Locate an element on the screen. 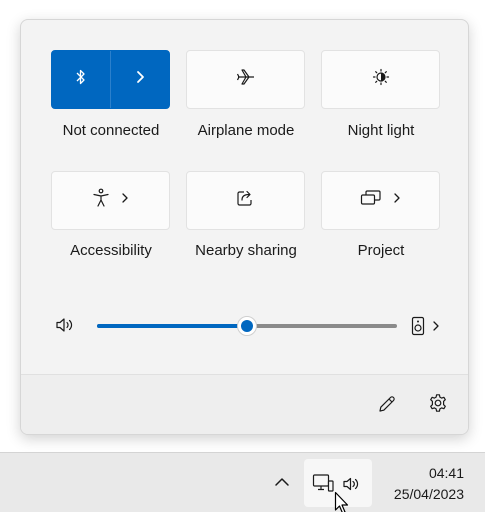 This screenshot has height=512, width=485. tile-label-accessibility: Accessibility is located at coordinates (111, 250).